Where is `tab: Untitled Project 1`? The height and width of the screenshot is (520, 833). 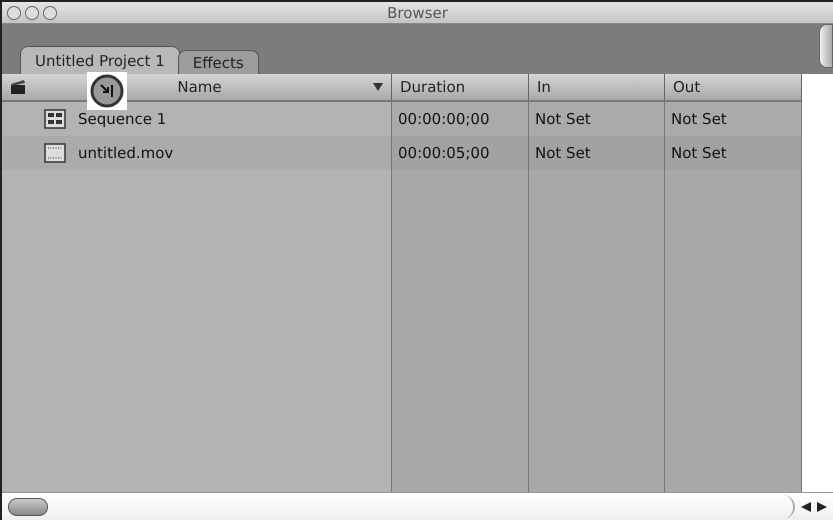
tab: Untitled Project 1 is located at coordinates (100, 60).